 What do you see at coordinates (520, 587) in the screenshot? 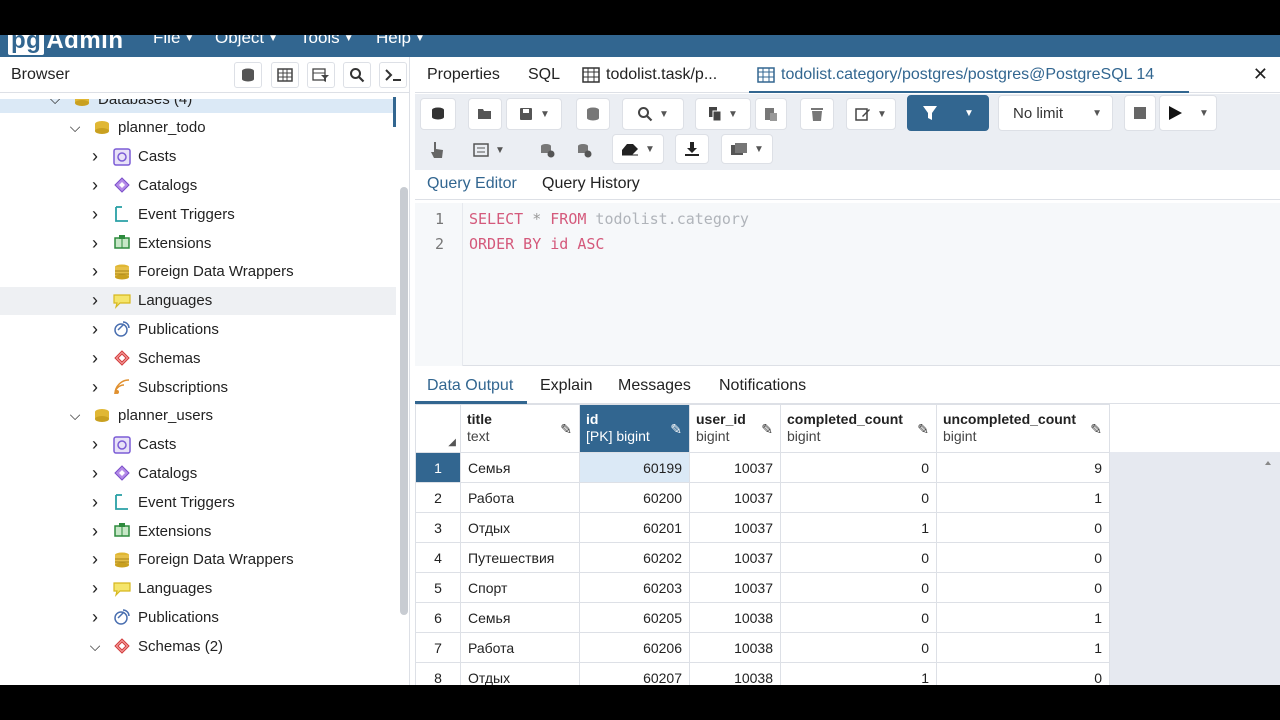
I see `cell-title: Спорт` at bounding box center [520, 587].